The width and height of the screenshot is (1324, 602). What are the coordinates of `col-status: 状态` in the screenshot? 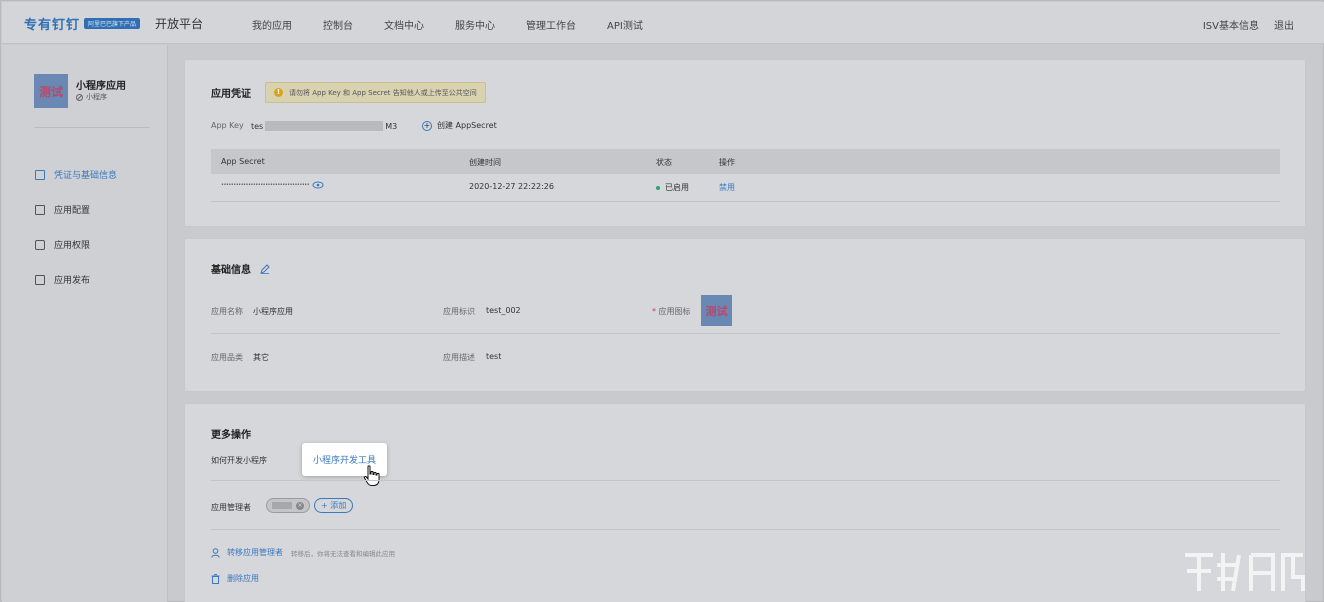 It's located at (664, 162).